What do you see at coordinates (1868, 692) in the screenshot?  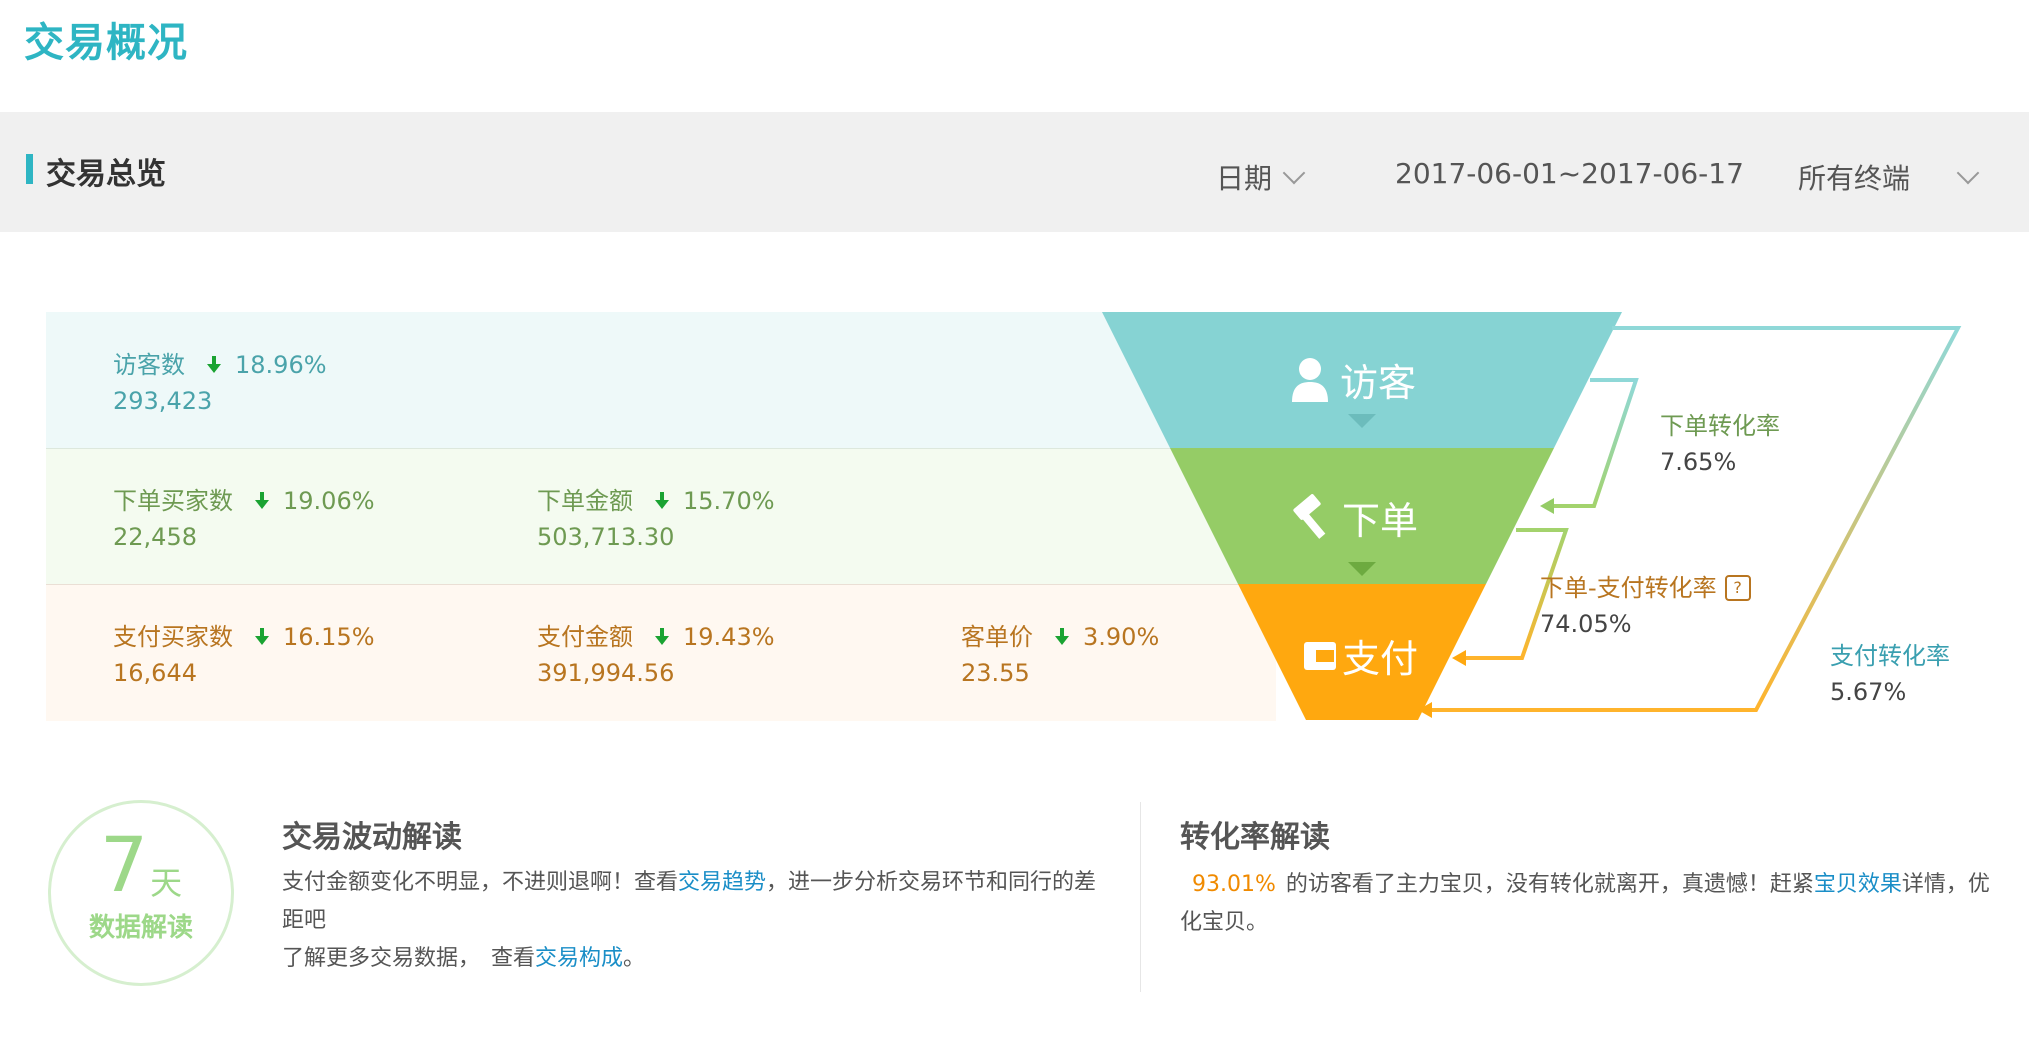 I see `conv-value: 5.67%` at bounding box center [1868, 692].